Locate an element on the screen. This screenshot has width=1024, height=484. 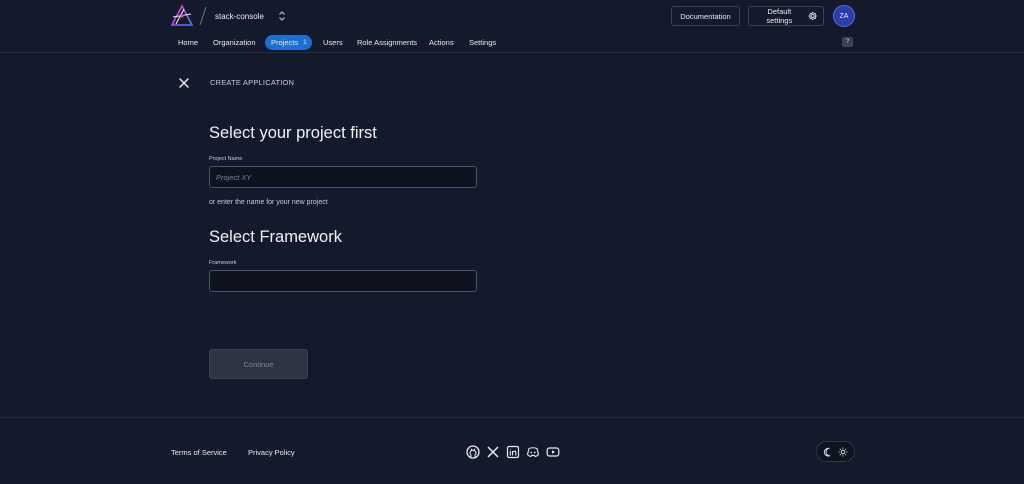
help-button: ? is located at coordinates (847, 42).